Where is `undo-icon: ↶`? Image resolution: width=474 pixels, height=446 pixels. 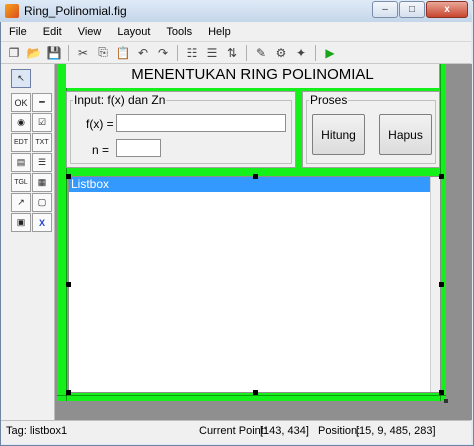 undo-icon: ↶ is located at coordinates (143, 53).